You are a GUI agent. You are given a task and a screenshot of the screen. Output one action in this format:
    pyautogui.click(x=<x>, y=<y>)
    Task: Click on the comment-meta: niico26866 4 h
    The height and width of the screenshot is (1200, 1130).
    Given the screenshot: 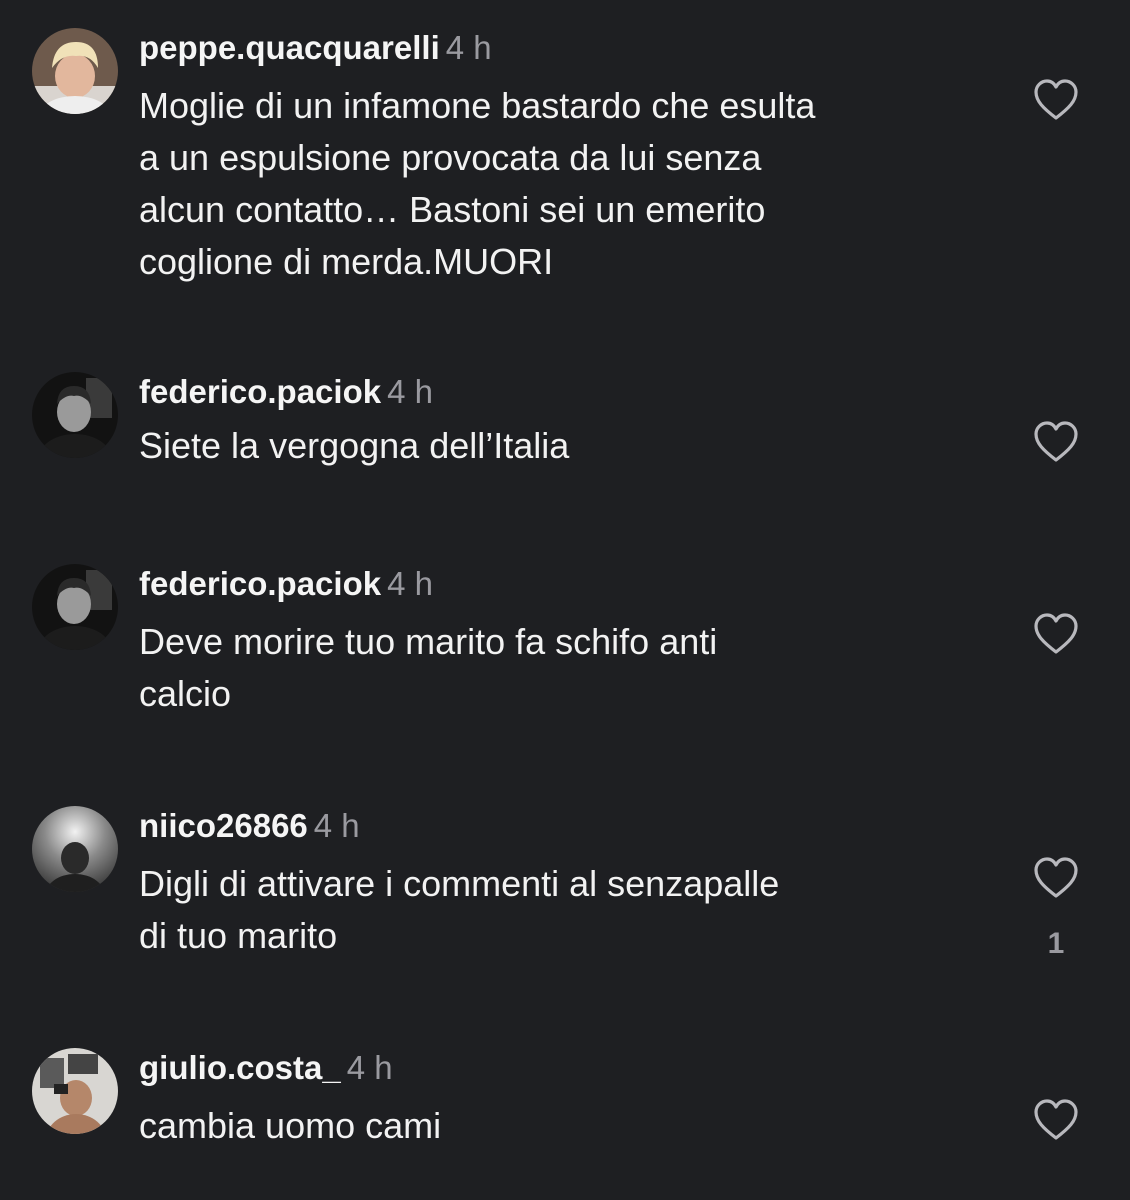 What is the action you would take?
    pyautogui.click(x=249, y=826)
    